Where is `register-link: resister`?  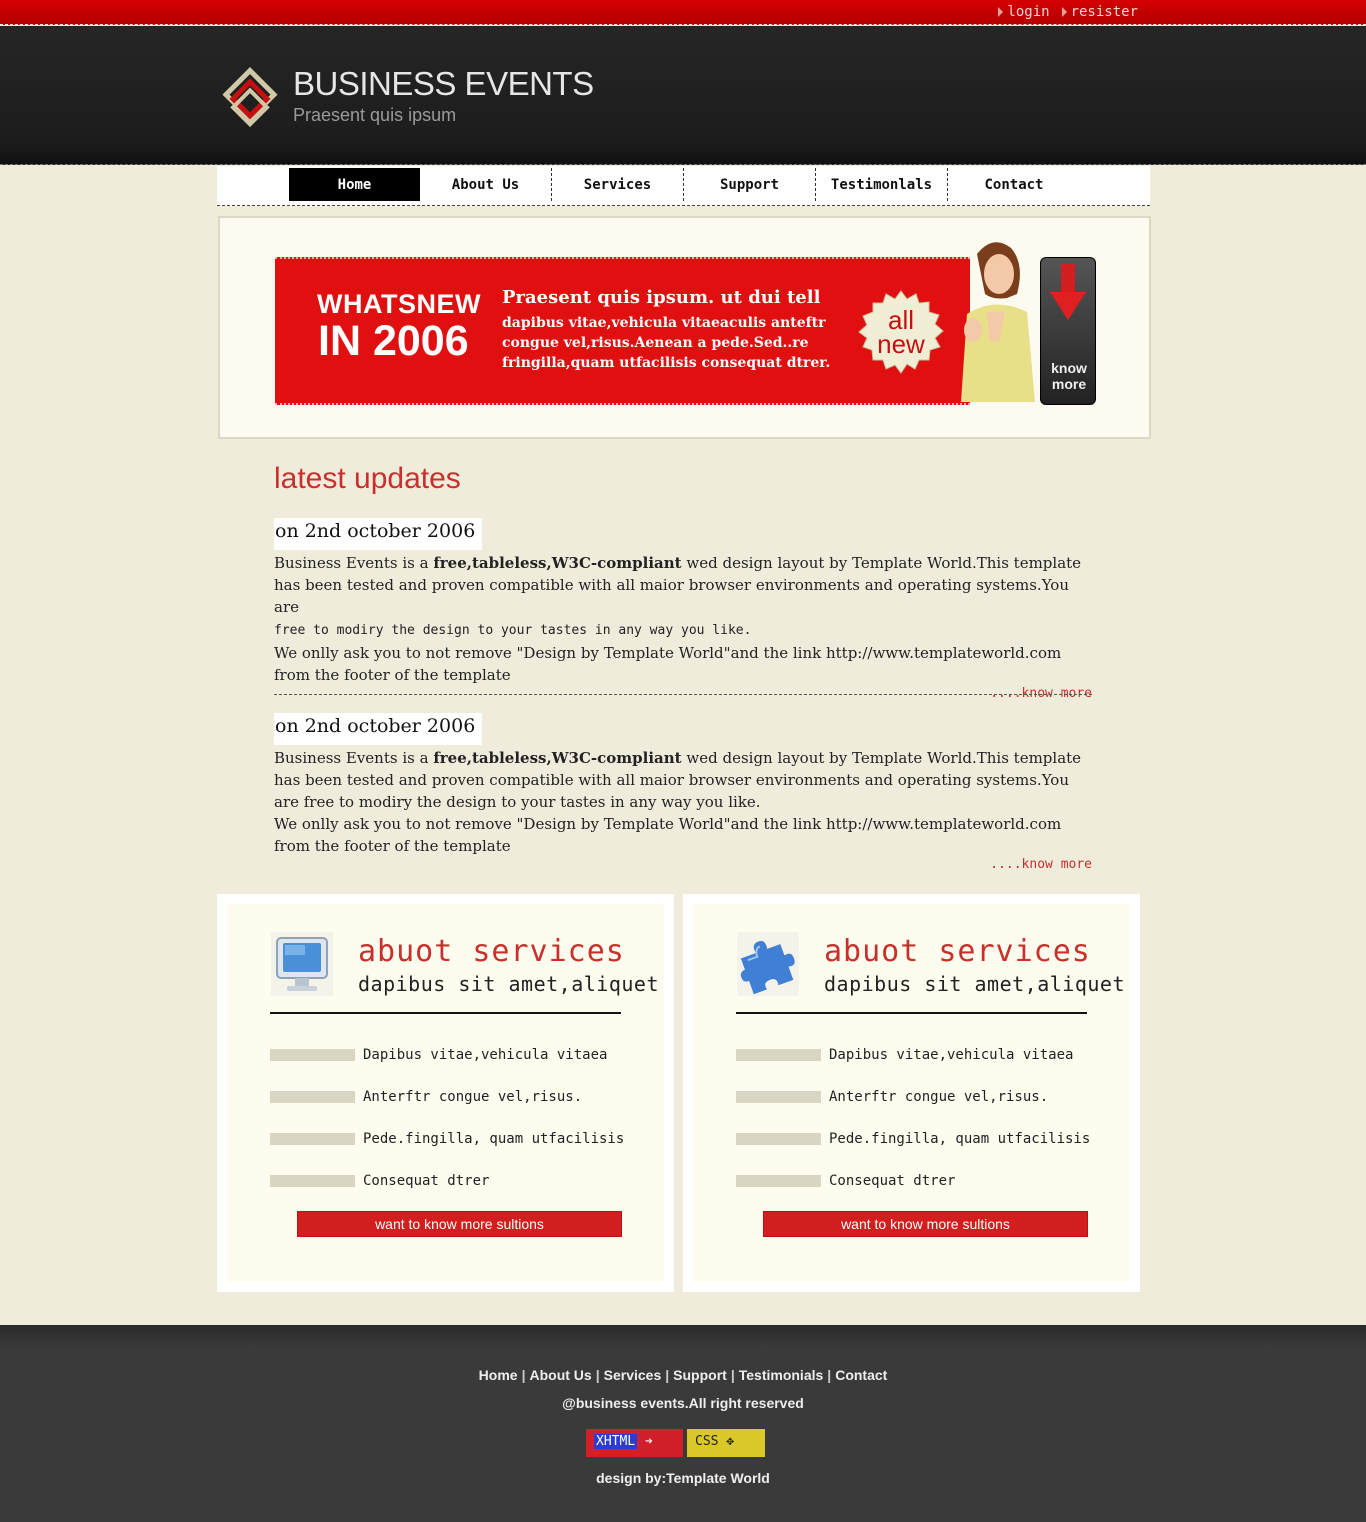 register-link: resister is located at coordinates (1099, 12).